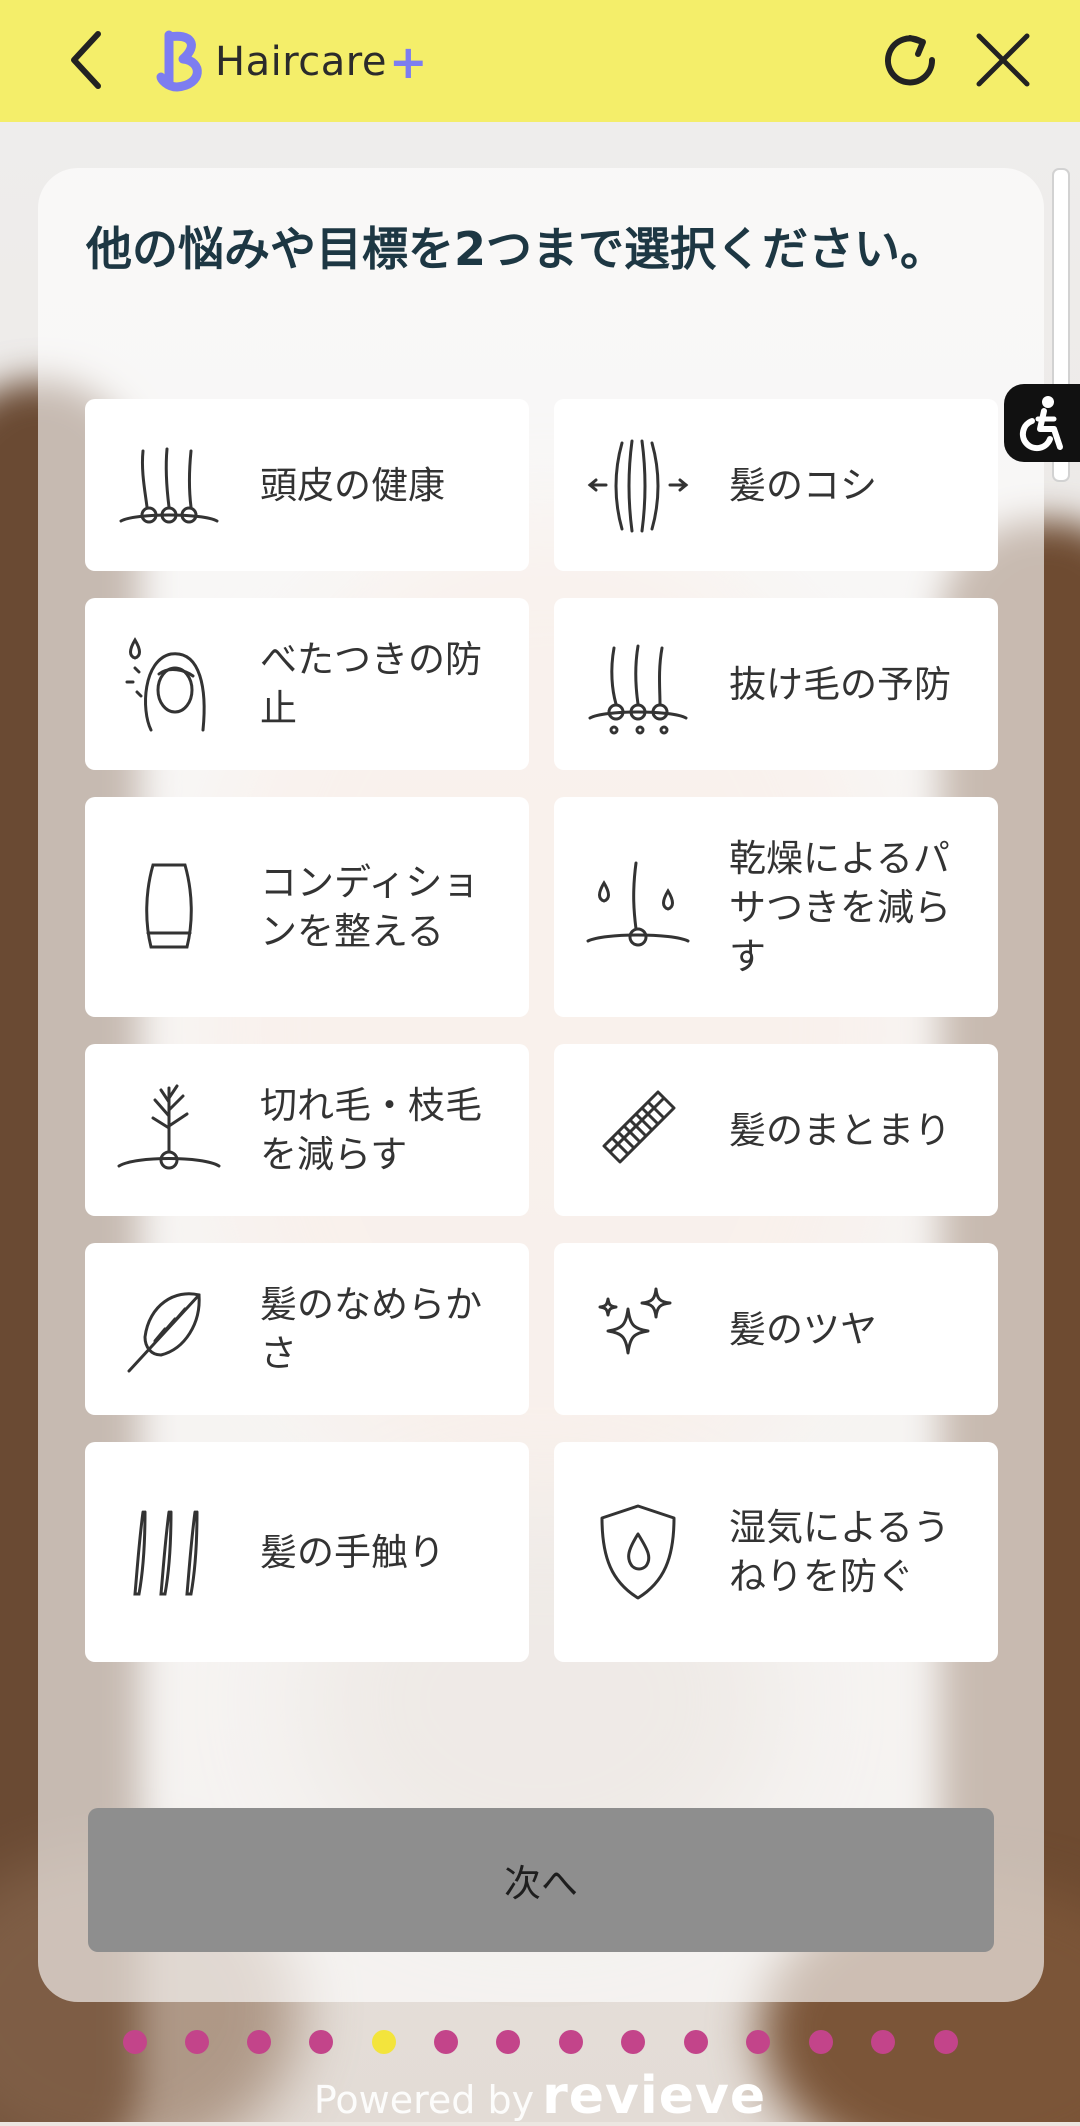 Image resolution: width=1080 pixels, height=2126 pixels. Describe the element at coordinates (352, 485) in the screenshot. I see `option-label: 頭皮の健康` at that location.